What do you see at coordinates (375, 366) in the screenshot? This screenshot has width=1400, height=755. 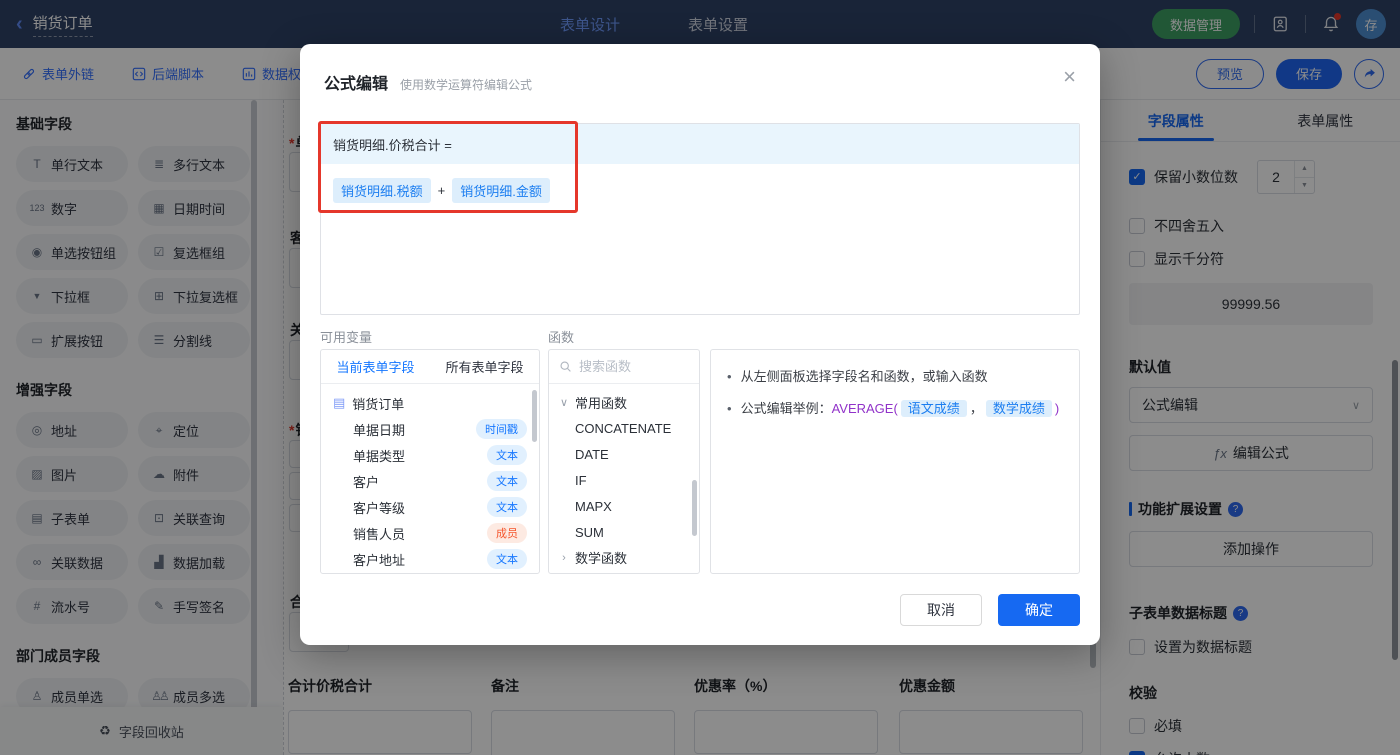 I see `tab-current-form-fields: 当前表单字段` at bounding box center [375, 366].